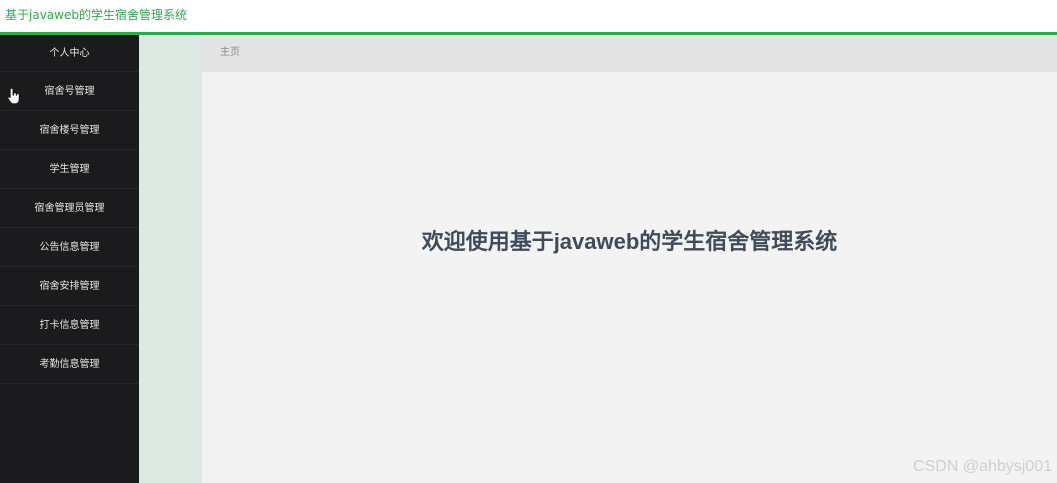 The image size is (1057, 483). Describe the element at coordinates (69, 364) in the screenshot. I see `sidebar-item-attendance: 考勤信息管理` at that location.